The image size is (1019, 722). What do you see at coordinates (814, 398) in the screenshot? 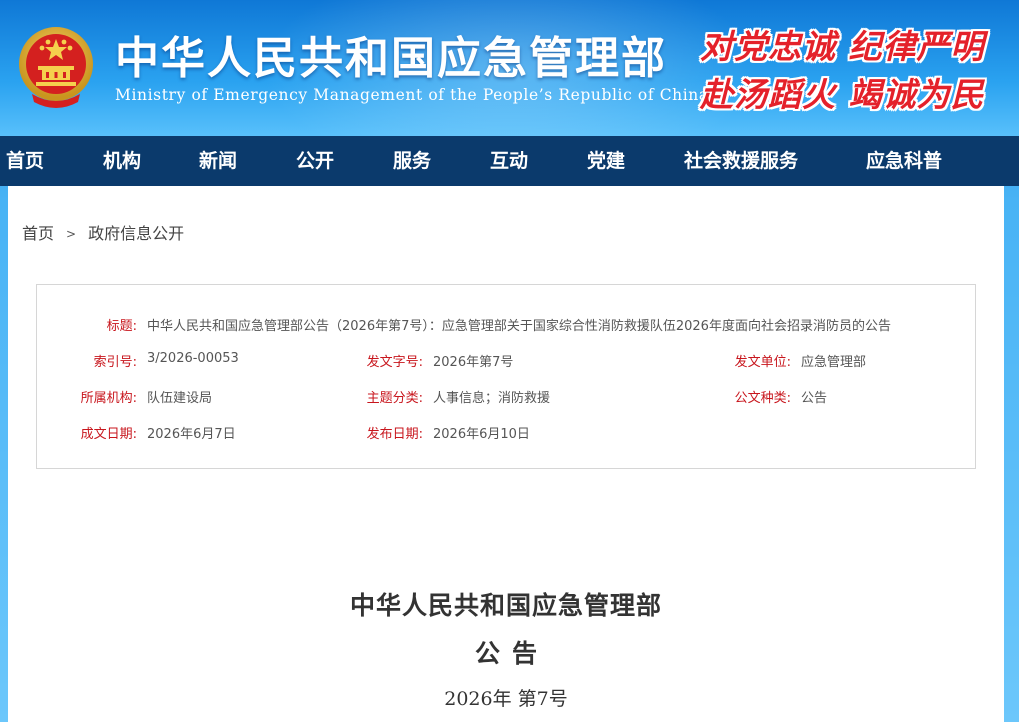
I see `meta-type-value: 公告` at bounding box center [814, 398].